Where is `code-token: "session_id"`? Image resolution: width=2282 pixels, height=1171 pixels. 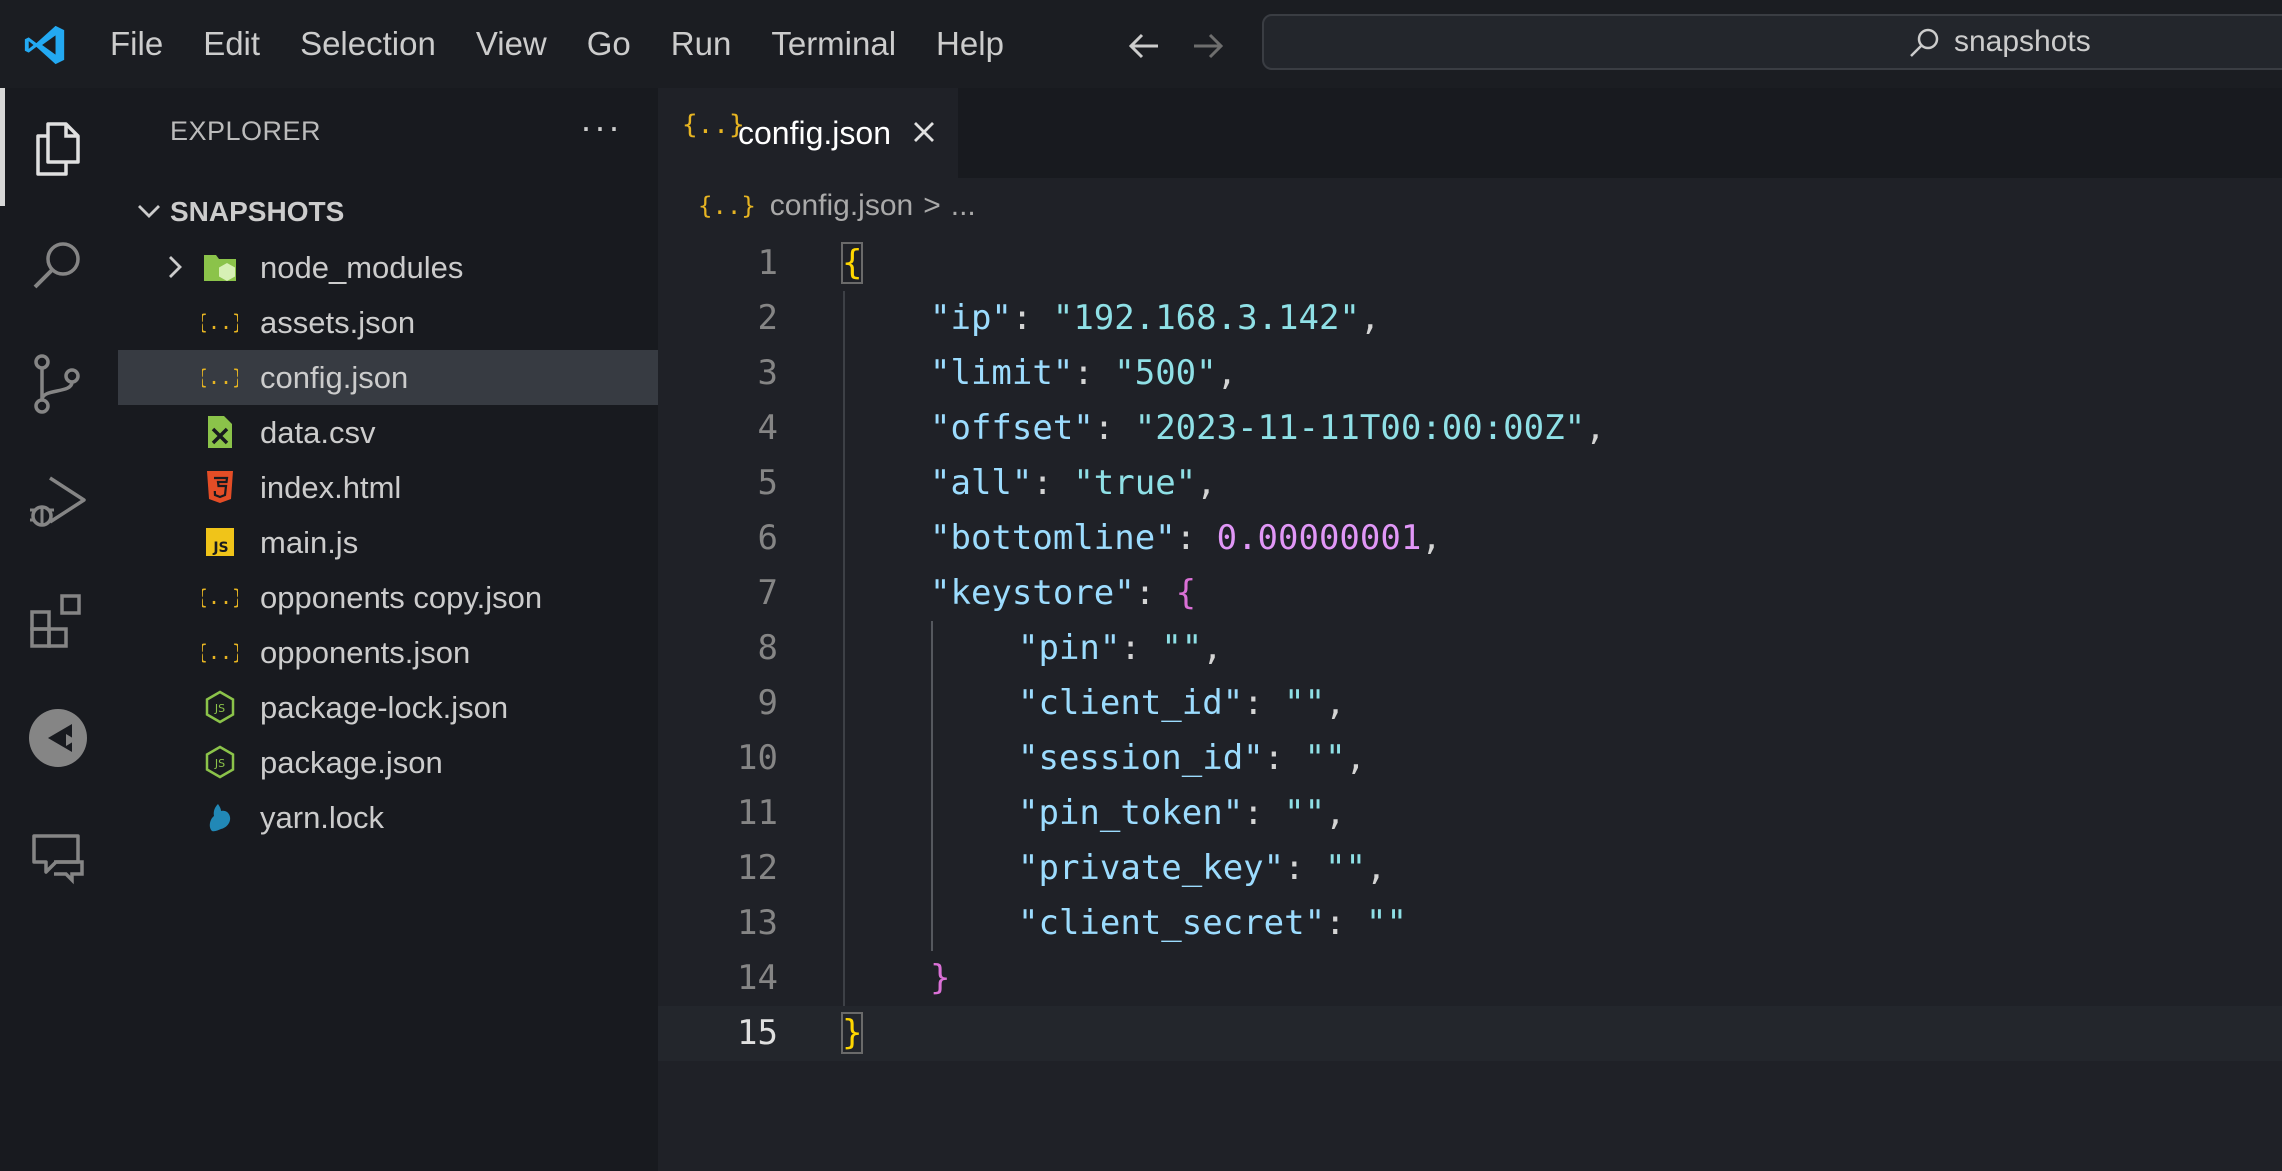 code-token: "session_id" is located at coordinates (1141, 758).